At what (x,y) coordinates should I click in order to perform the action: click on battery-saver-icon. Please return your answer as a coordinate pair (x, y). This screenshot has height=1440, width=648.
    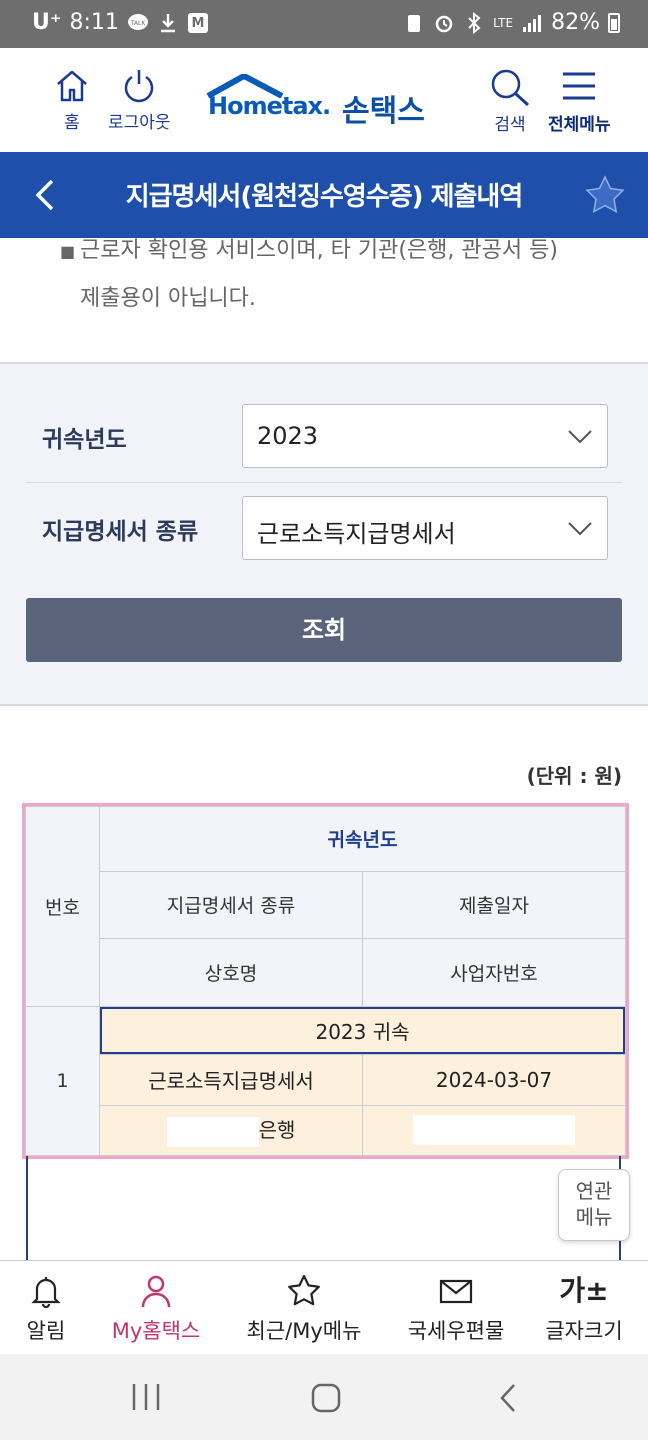
    Looking at the image, I should click on (414, 23).